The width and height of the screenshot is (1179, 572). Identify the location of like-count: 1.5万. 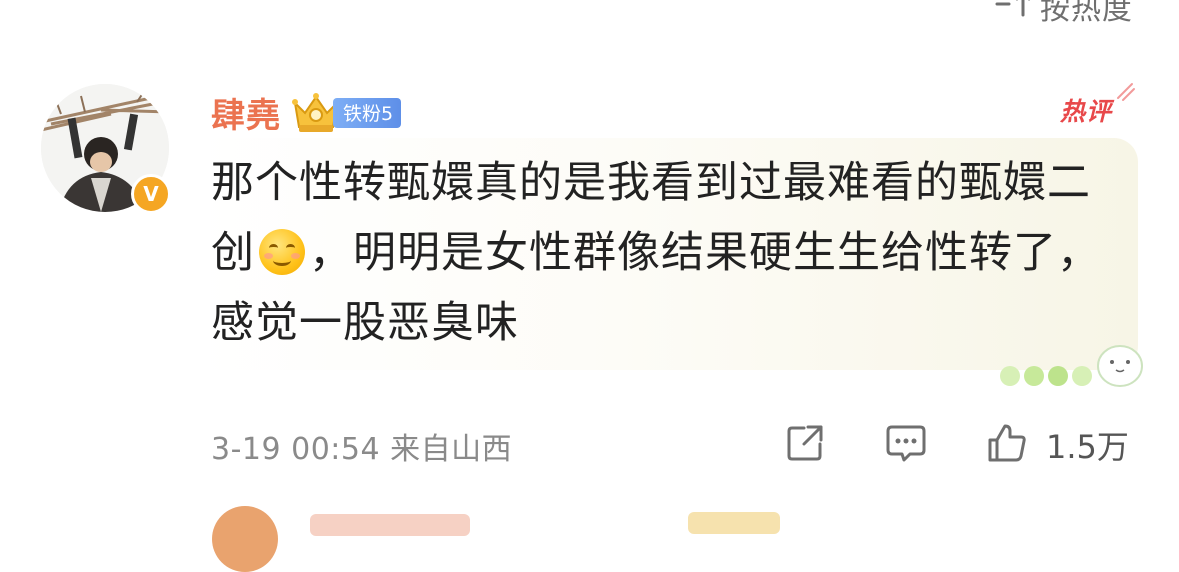
(1087, 447).